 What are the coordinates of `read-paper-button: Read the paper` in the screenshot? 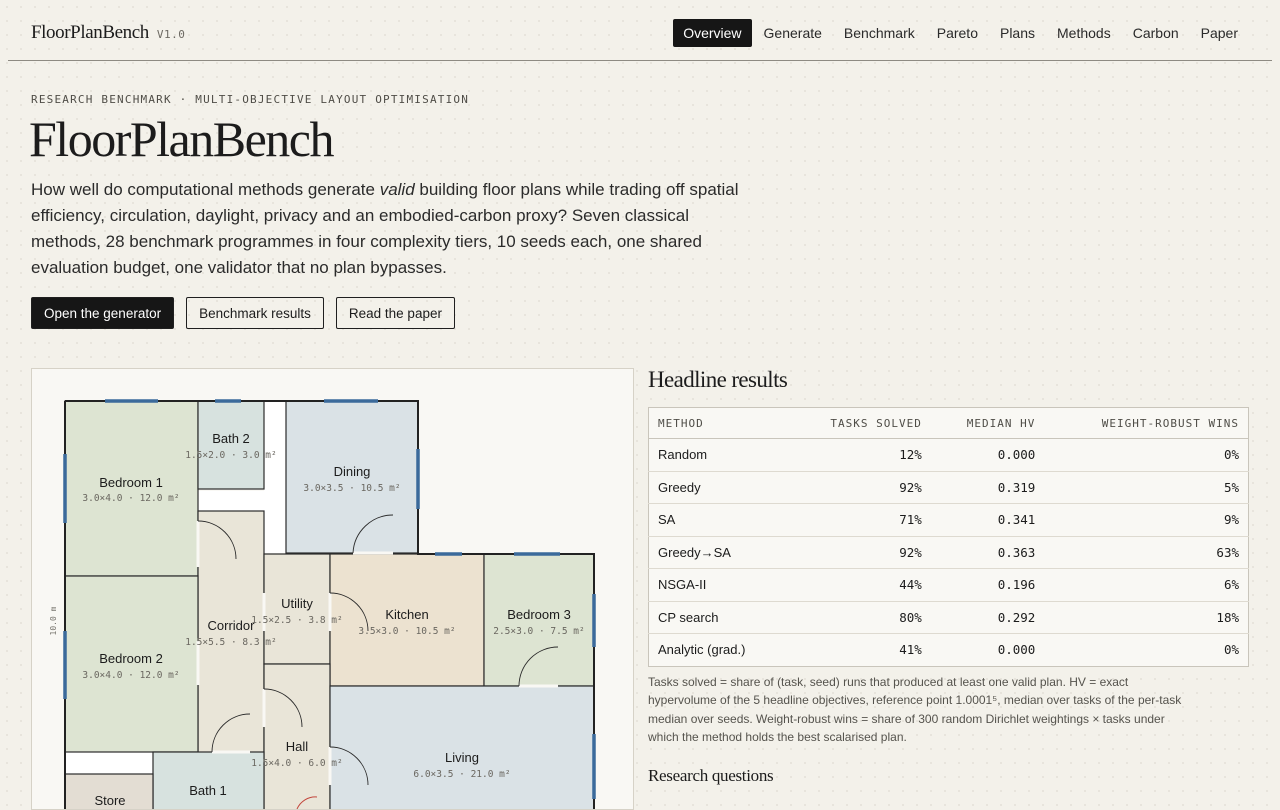 It's located at (395, 313).